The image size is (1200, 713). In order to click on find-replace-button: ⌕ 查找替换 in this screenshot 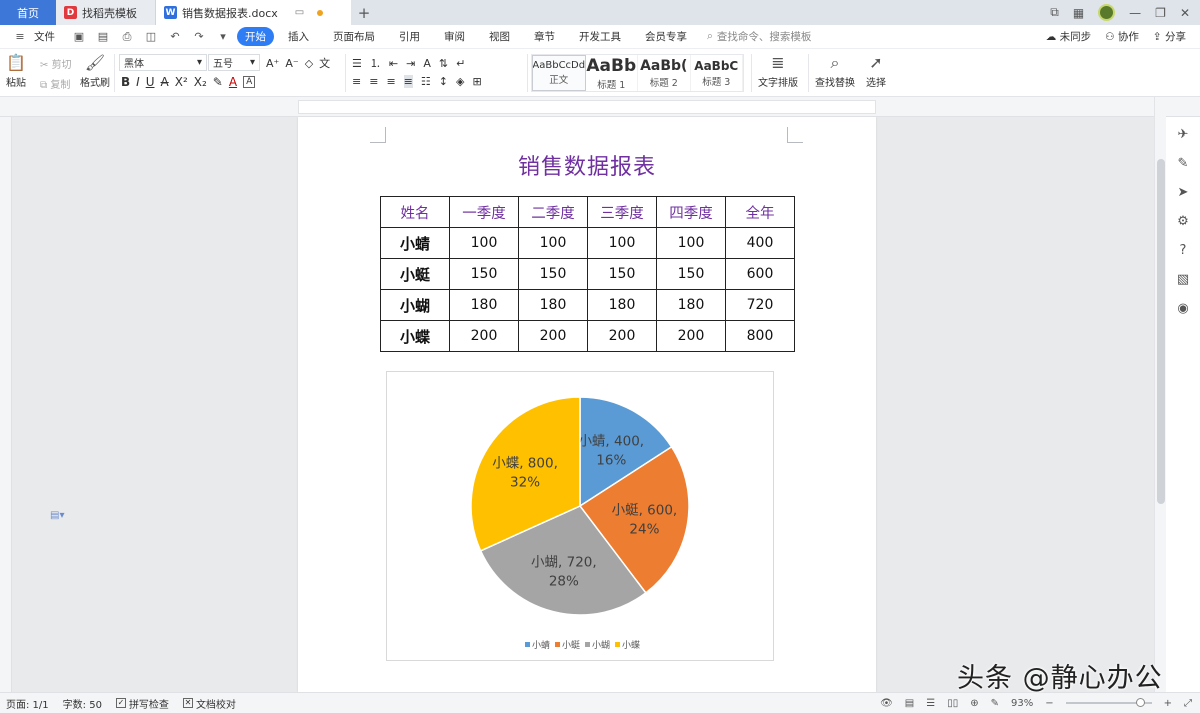, I will do `click(835, 70)`.